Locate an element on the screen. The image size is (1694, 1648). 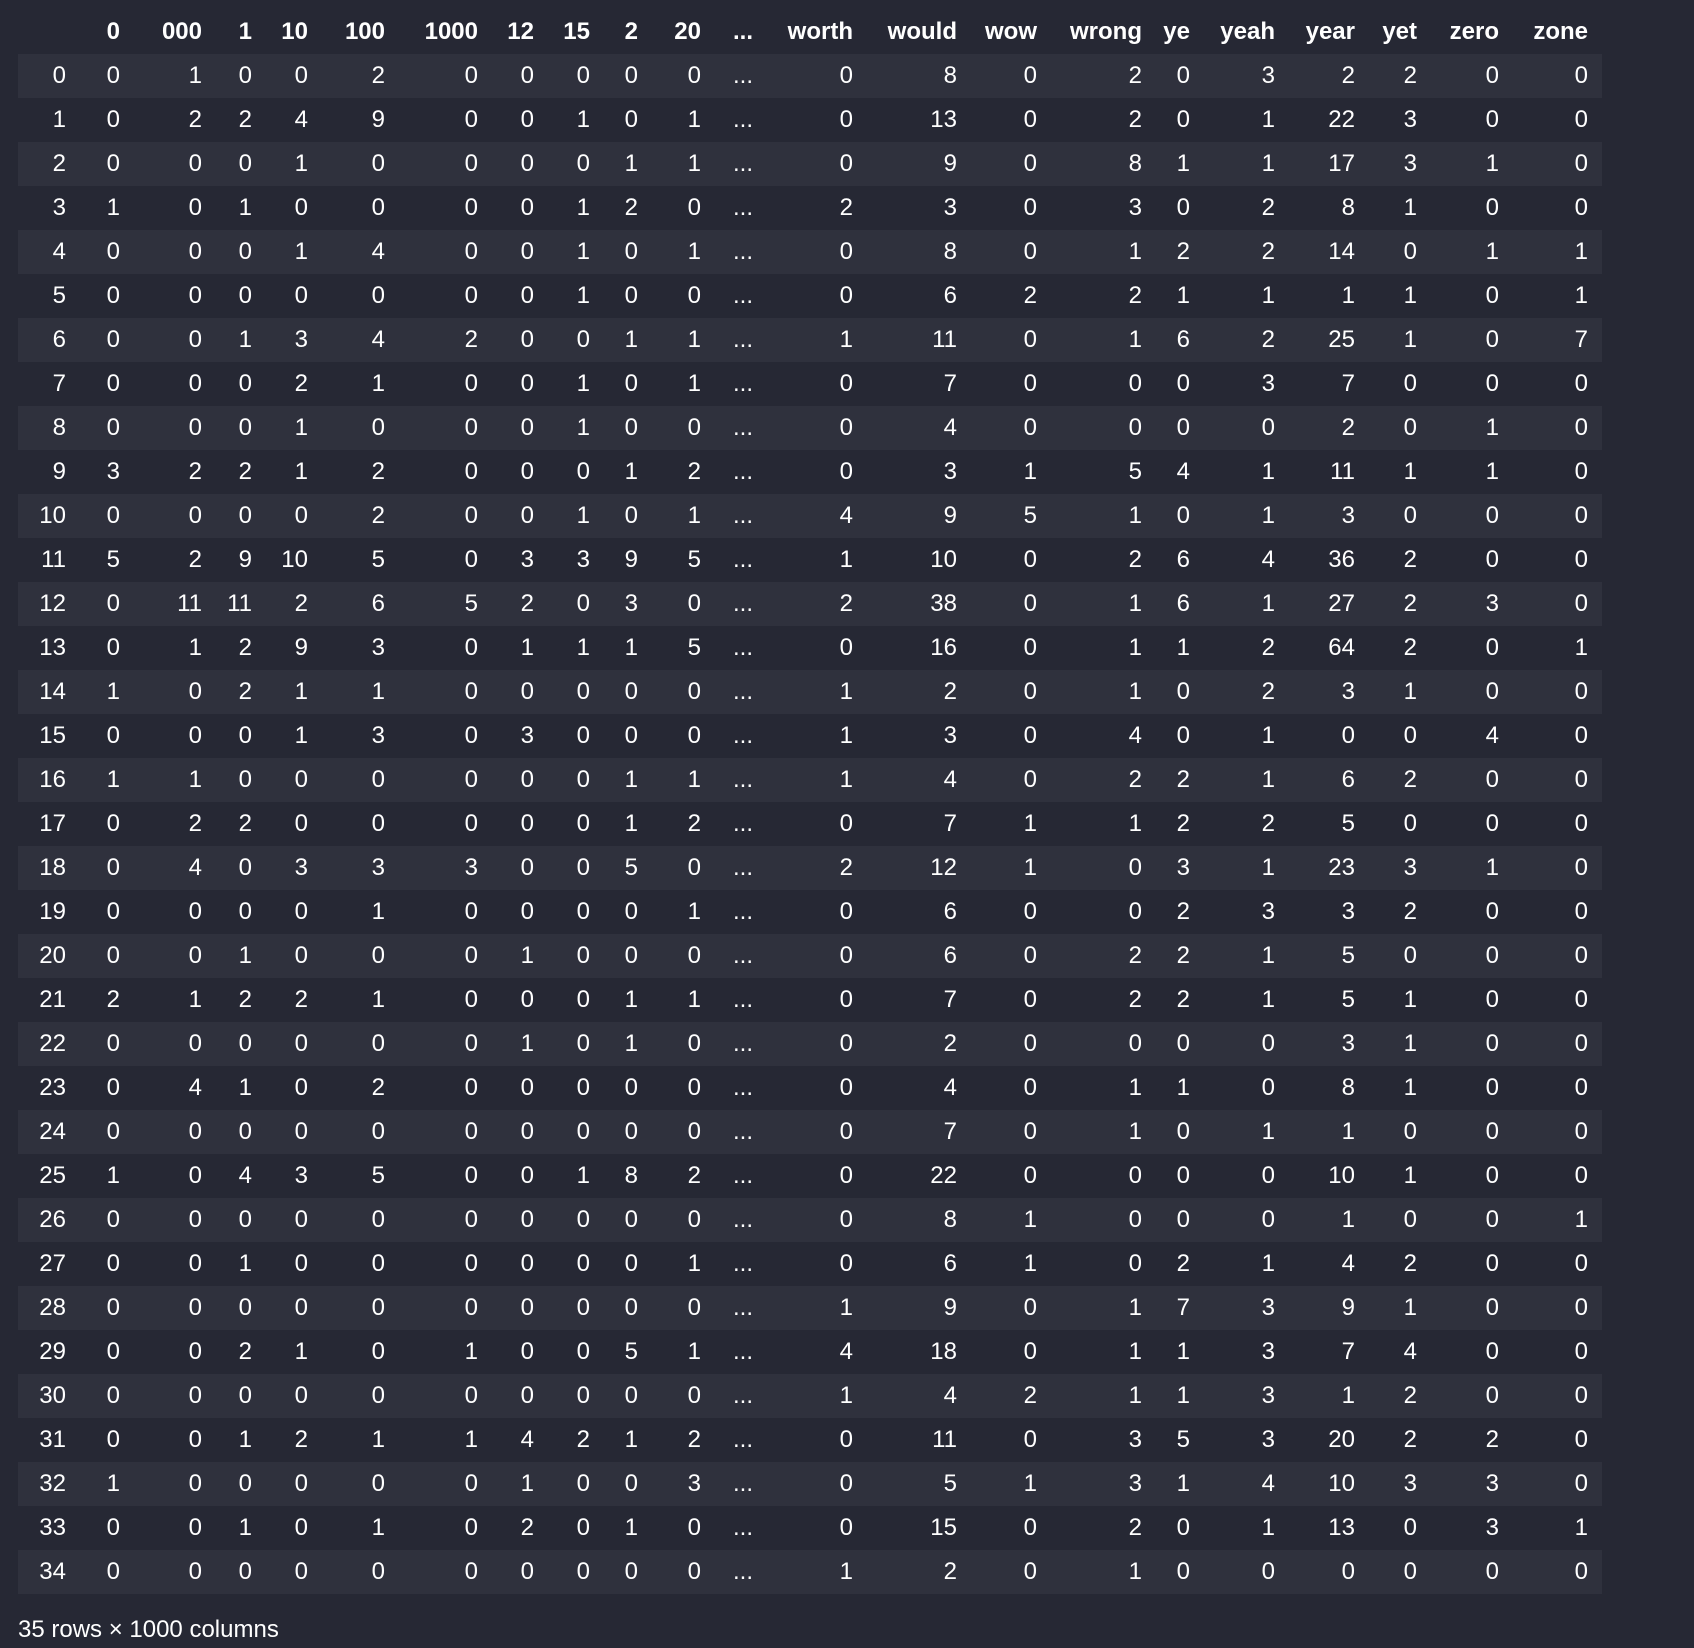
table-cell: 9 is located at coordinates (1329, 1308).